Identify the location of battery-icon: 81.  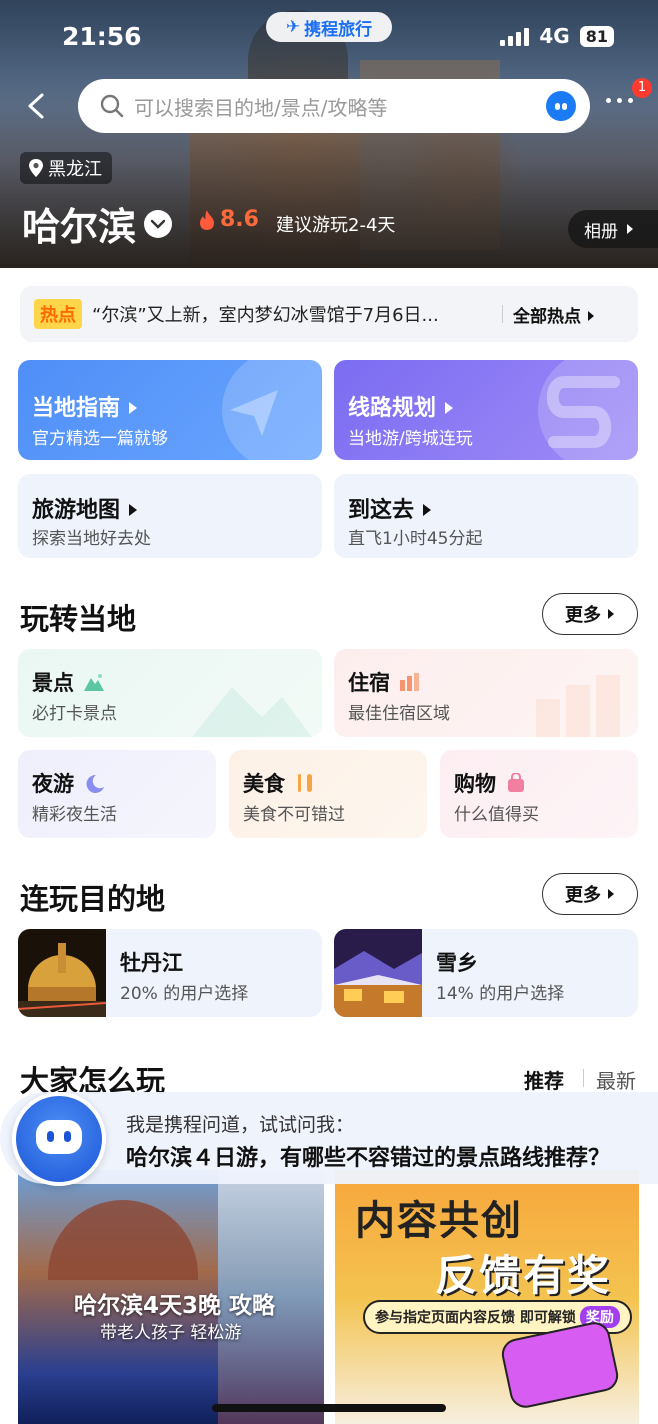
(596, 36).